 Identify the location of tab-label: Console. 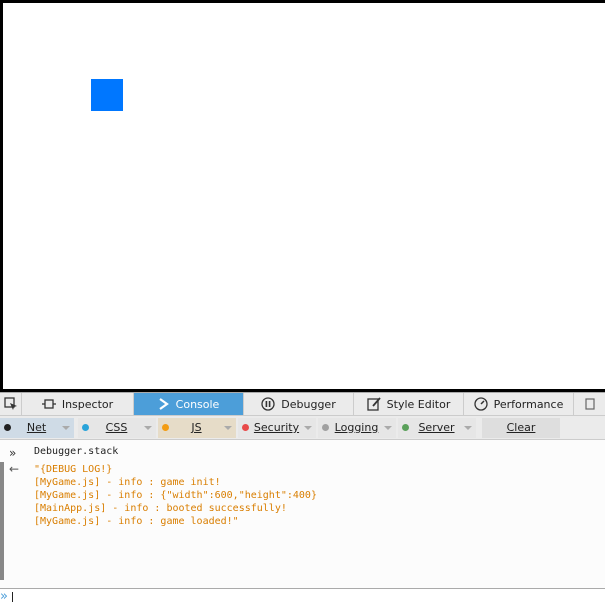
(197, 404).